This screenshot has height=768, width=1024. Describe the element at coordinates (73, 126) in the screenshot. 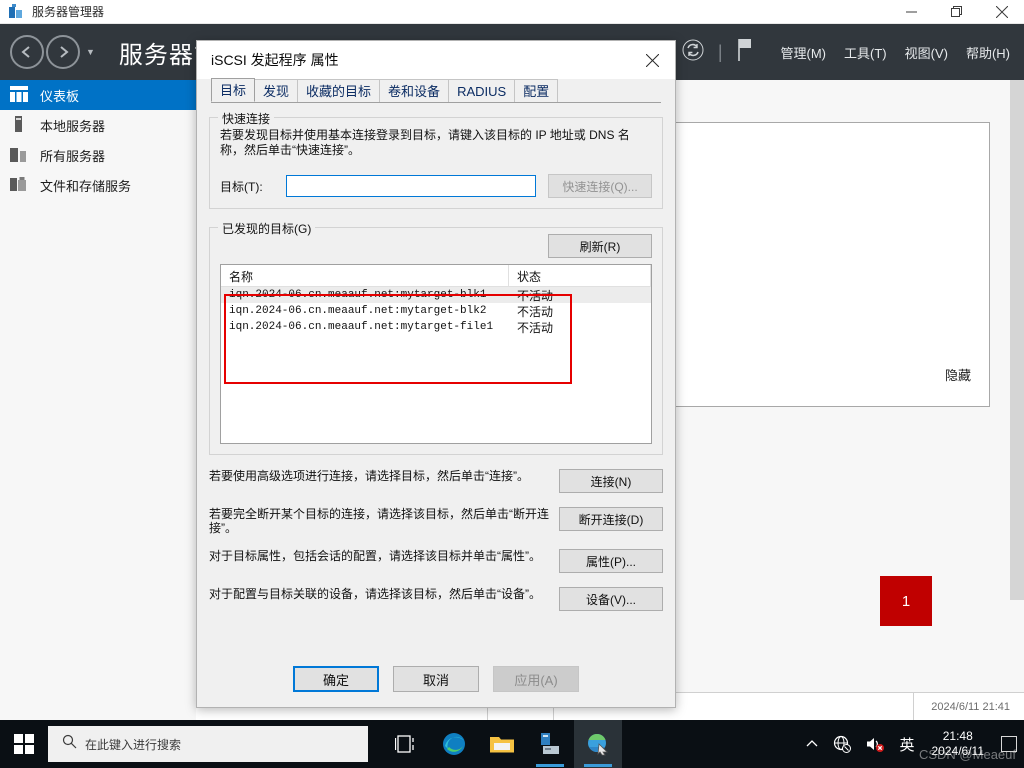

I see `sidebar-item-label: 本地服务器` at that location.